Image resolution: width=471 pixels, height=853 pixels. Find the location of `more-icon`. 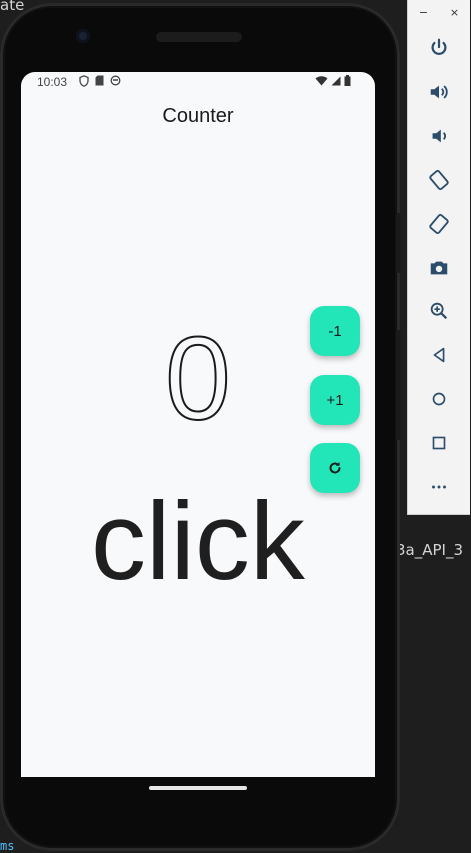

more-icon is located at coordinates (439, 487).